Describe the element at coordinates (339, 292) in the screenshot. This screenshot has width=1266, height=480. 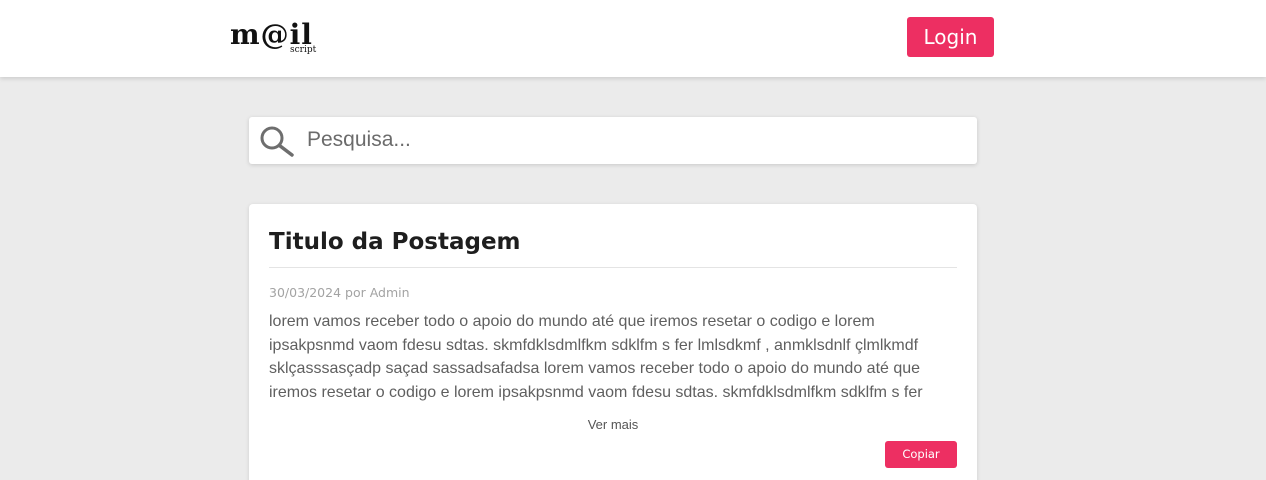
I see `post-meta: 30/03/2024 por Admin` at that location.